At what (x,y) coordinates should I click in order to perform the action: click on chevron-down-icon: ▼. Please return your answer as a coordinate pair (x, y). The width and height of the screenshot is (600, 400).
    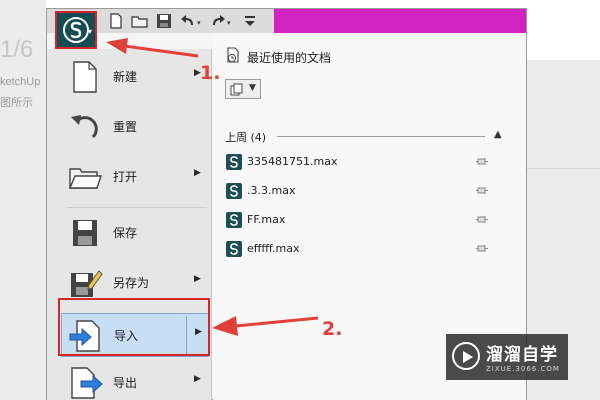
    Looking at the image, I should click on (252, 88).